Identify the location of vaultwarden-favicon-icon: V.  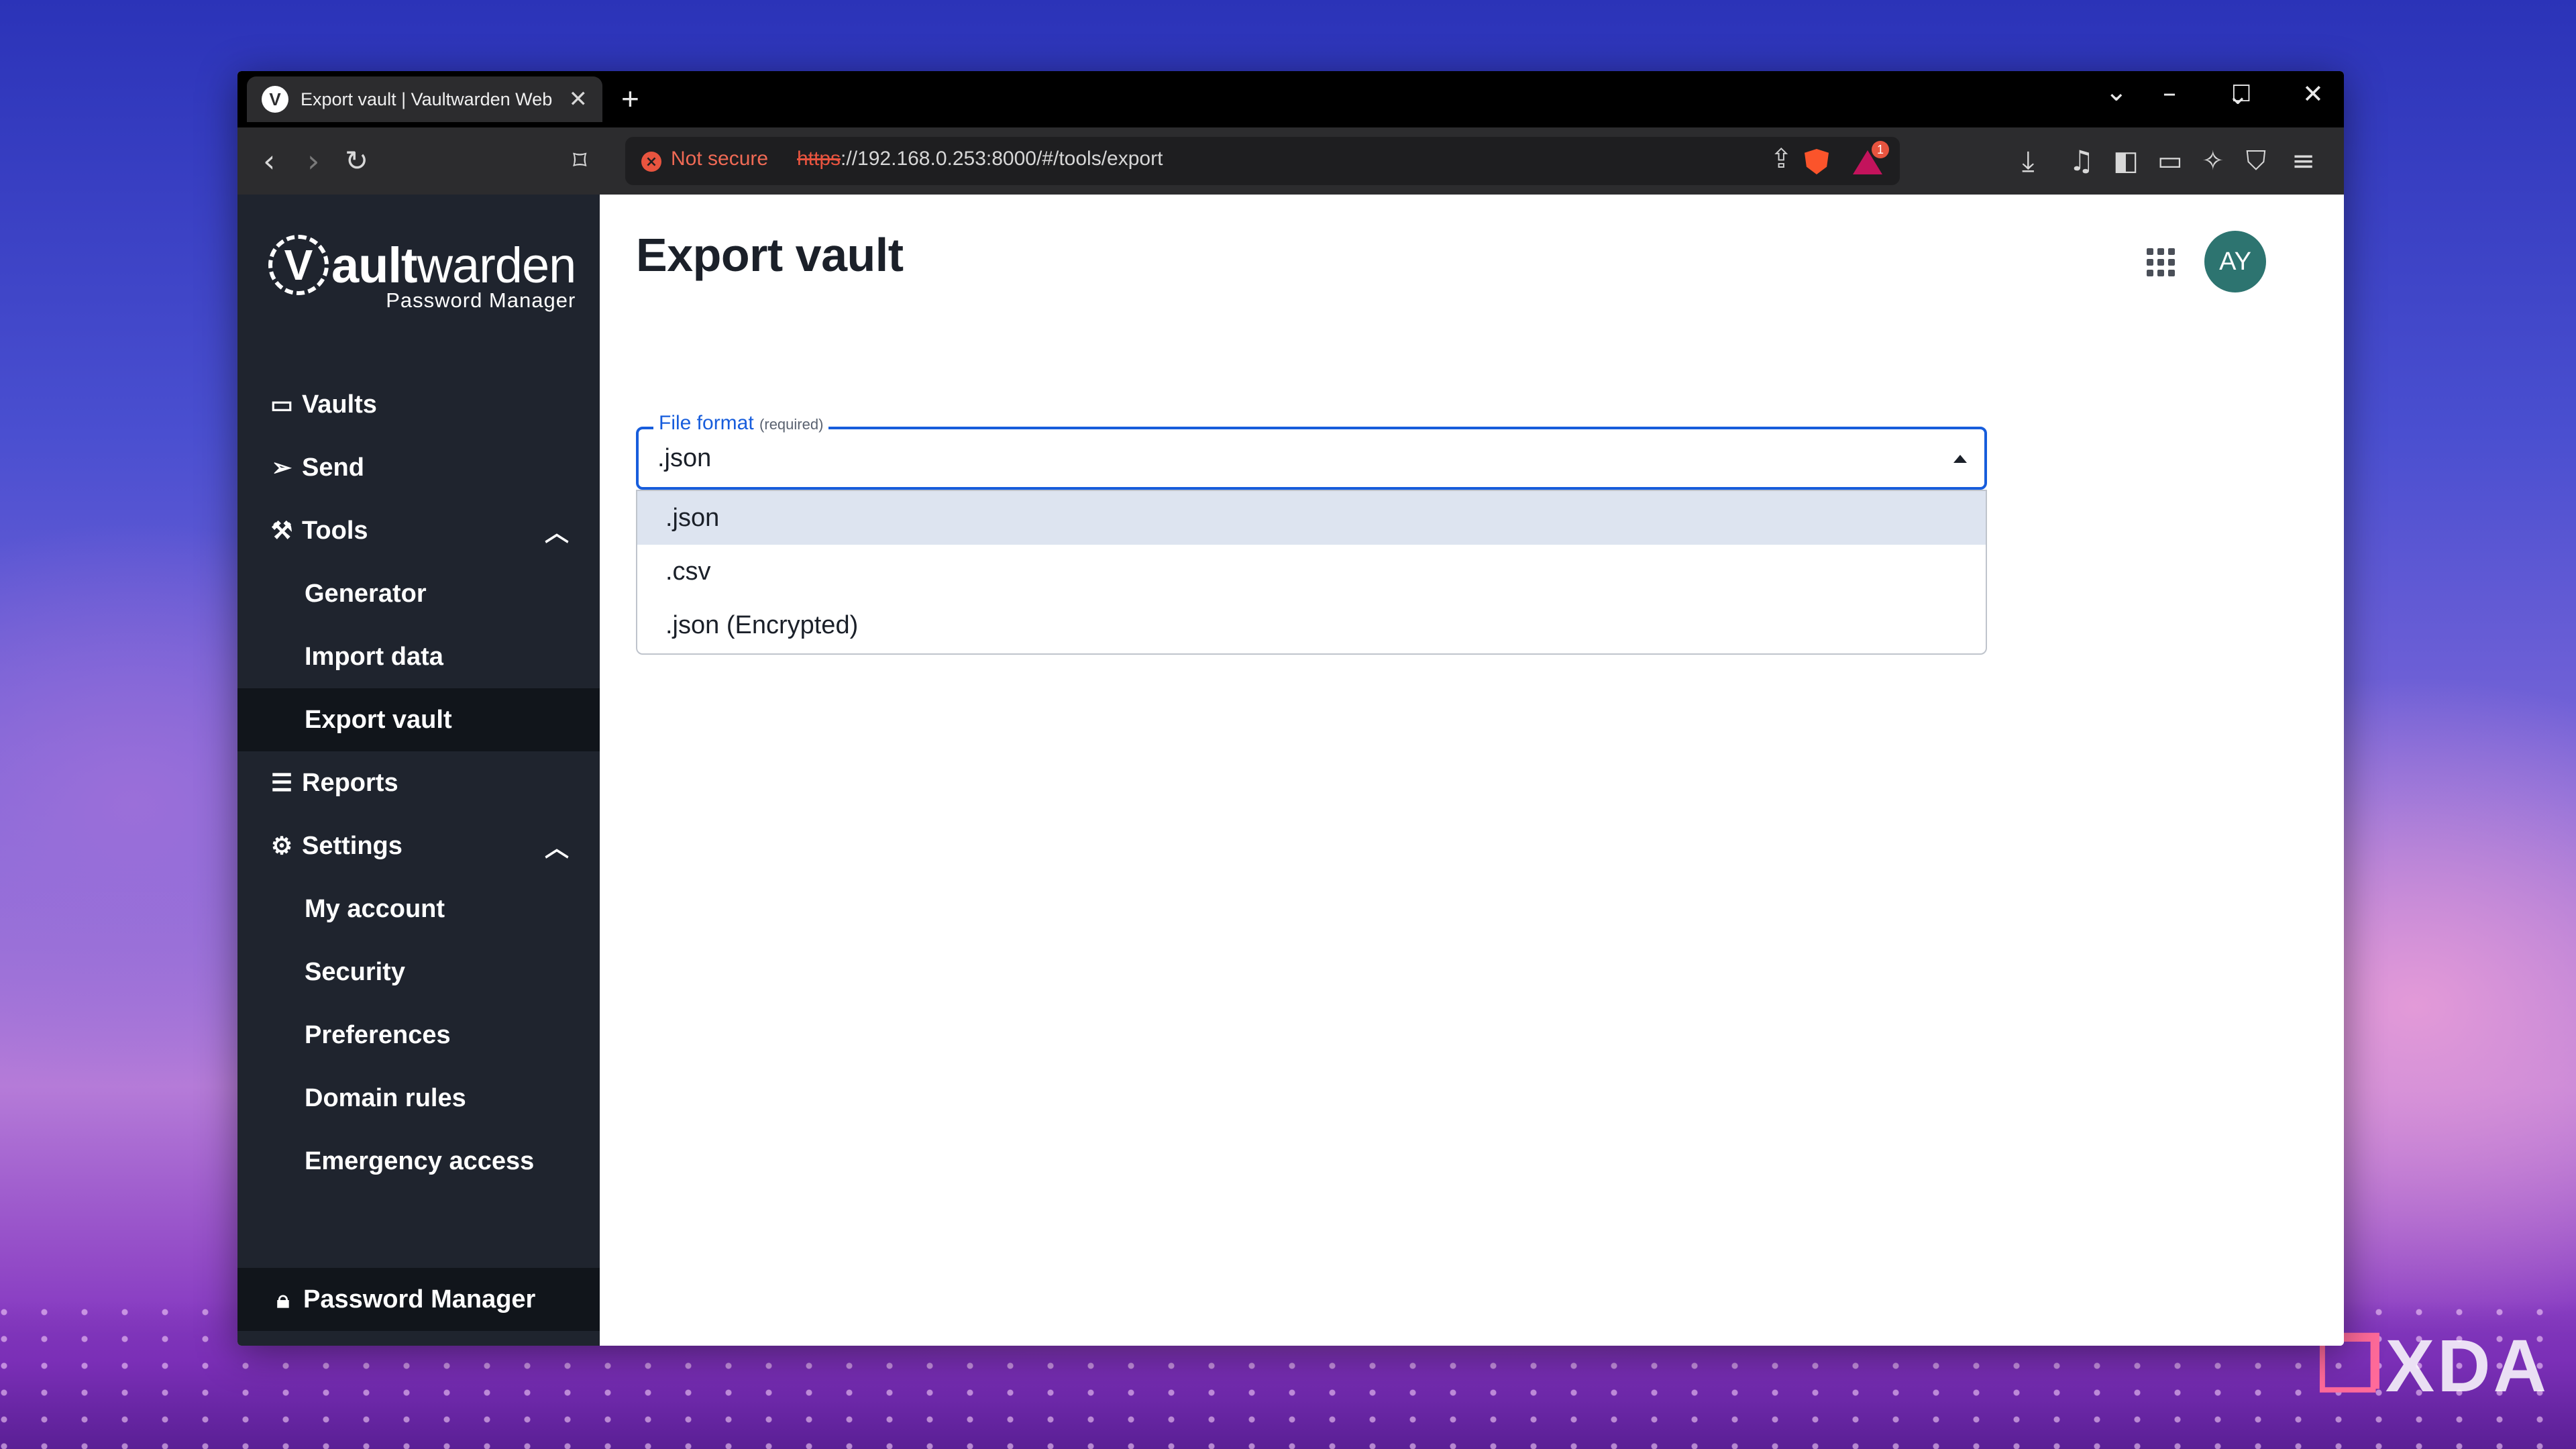
(275, 99).